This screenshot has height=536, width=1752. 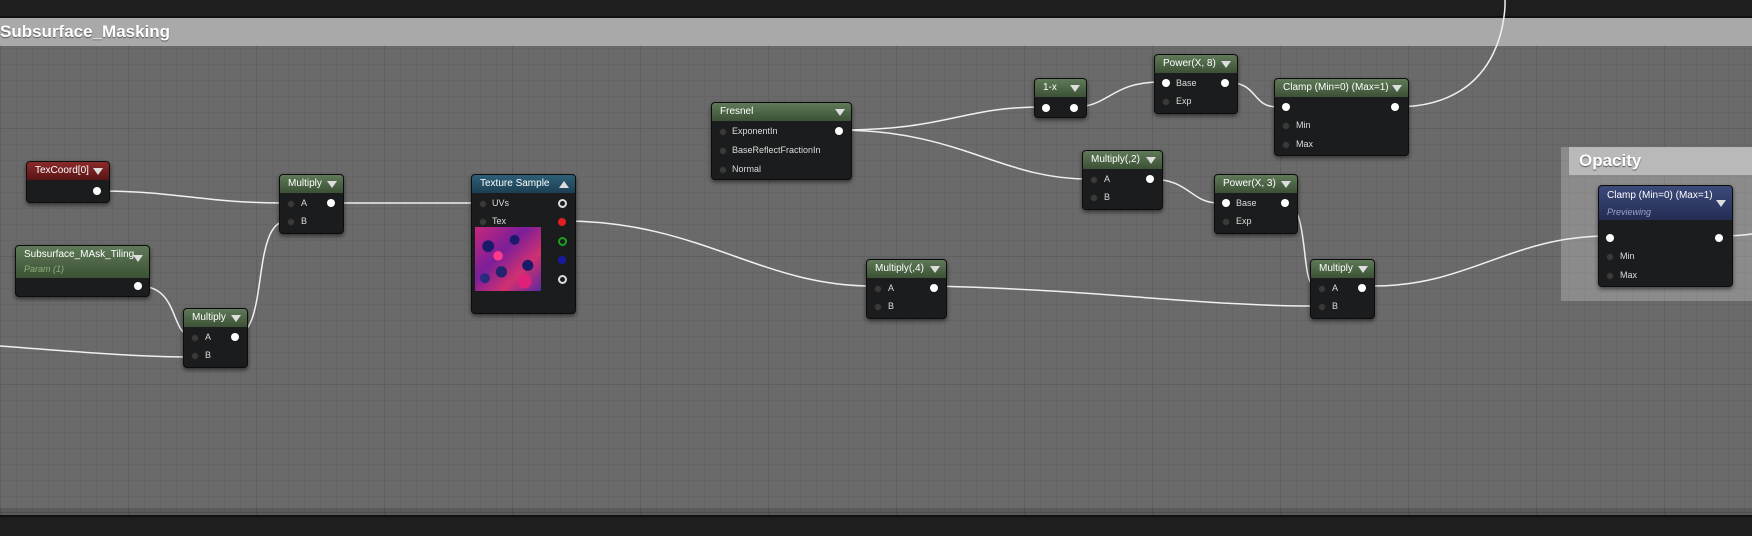 I want to click on wire-texcoord-multiply, so click(x=192, y=197).